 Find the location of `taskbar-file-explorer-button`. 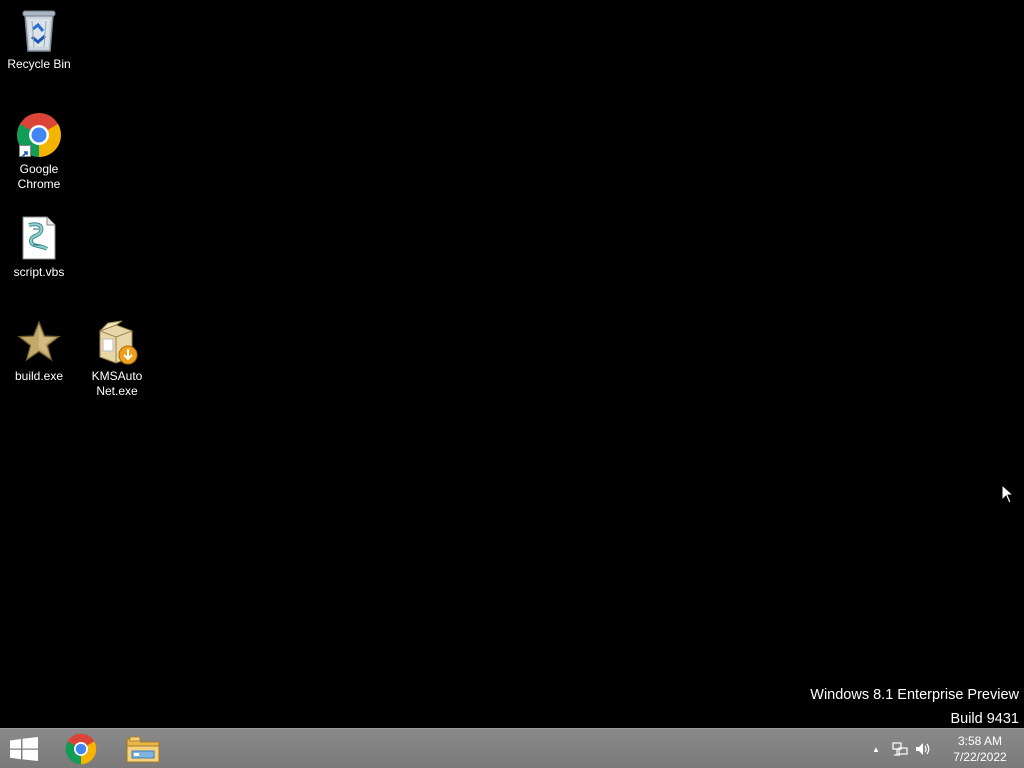

taskbar-file-explorer-button is located at coordinates (143, 749).